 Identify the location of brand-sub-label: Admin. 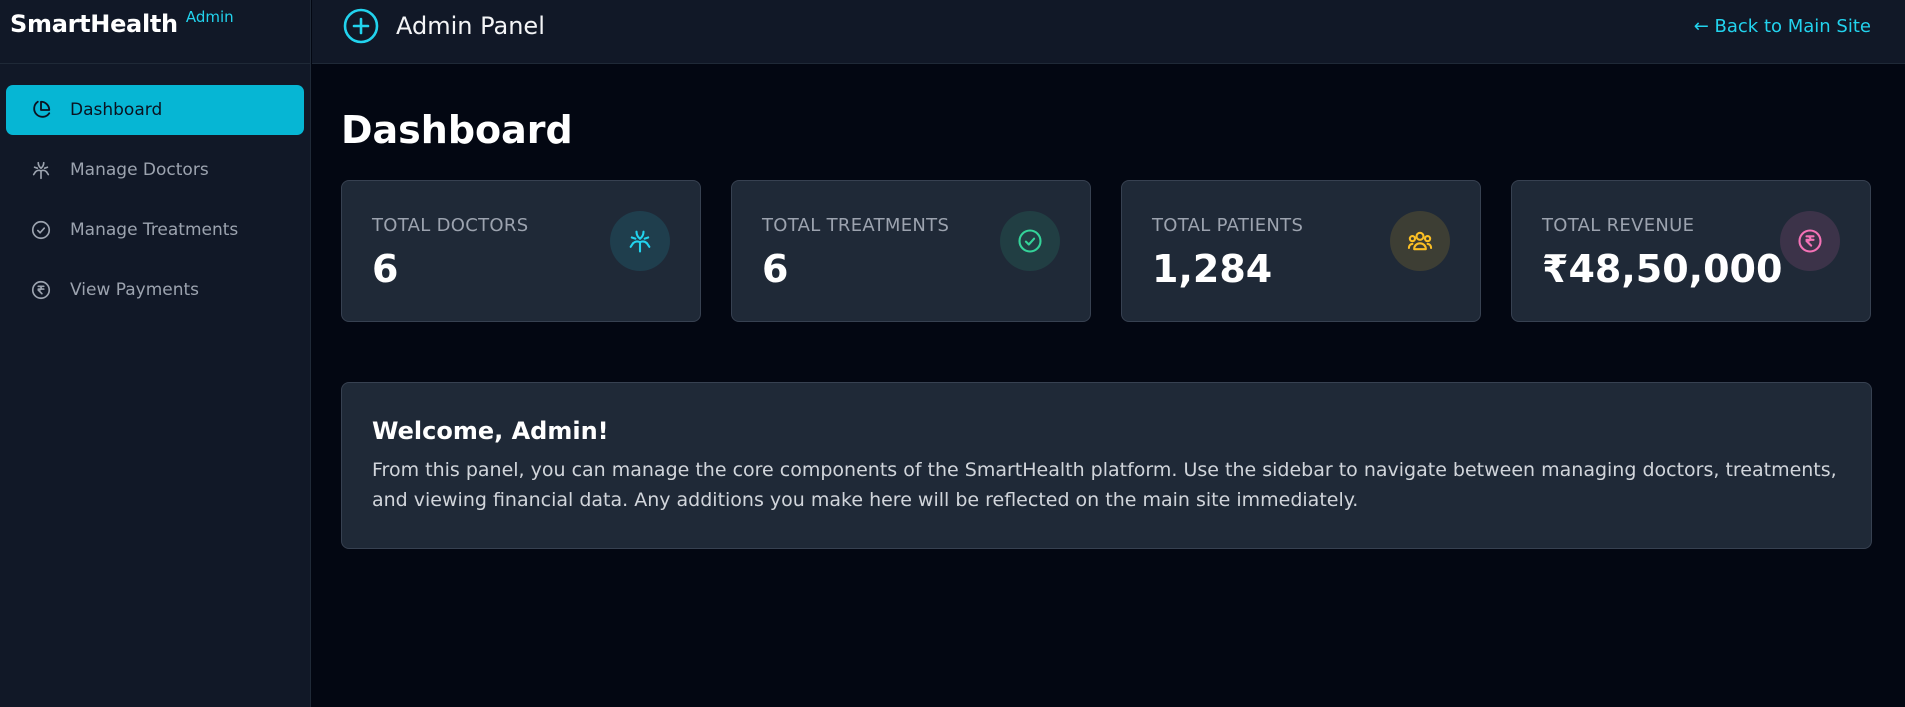
(209, 17).